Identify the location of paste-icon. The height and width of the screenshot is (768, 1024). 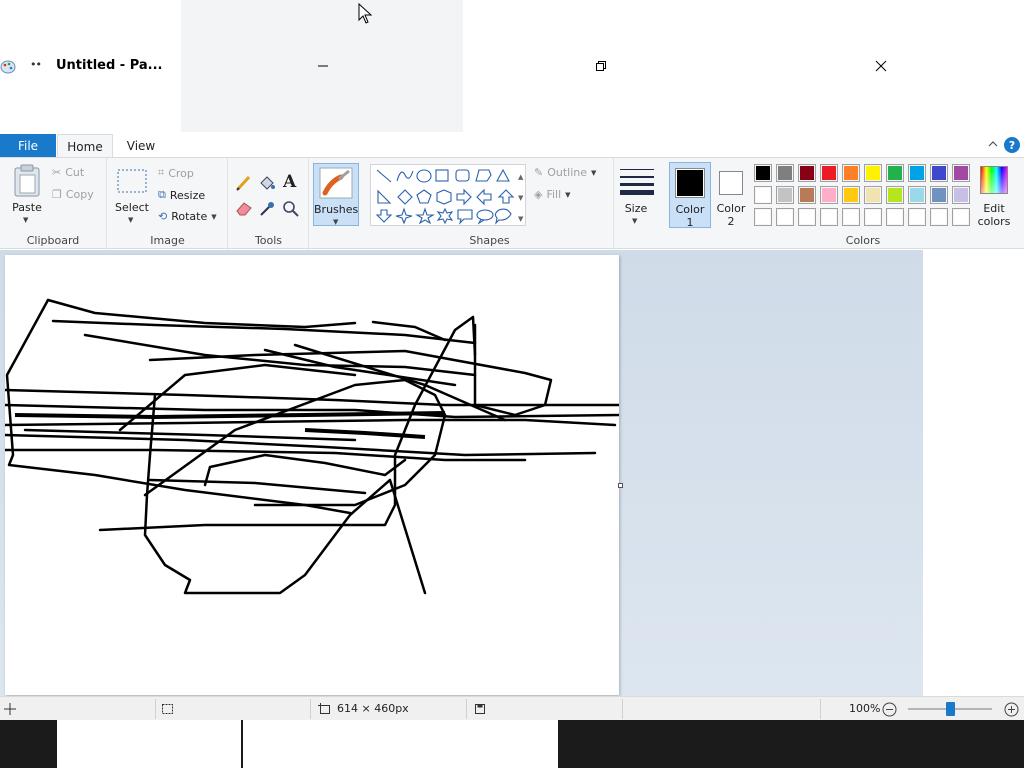
(27, 181).